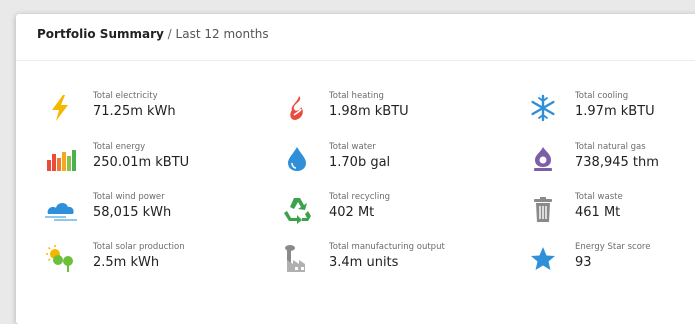  What do you see at coordinates (610, 147) in the screenshot?
I see `metric-label: Total natural gas` at bounding box center [610, 147].